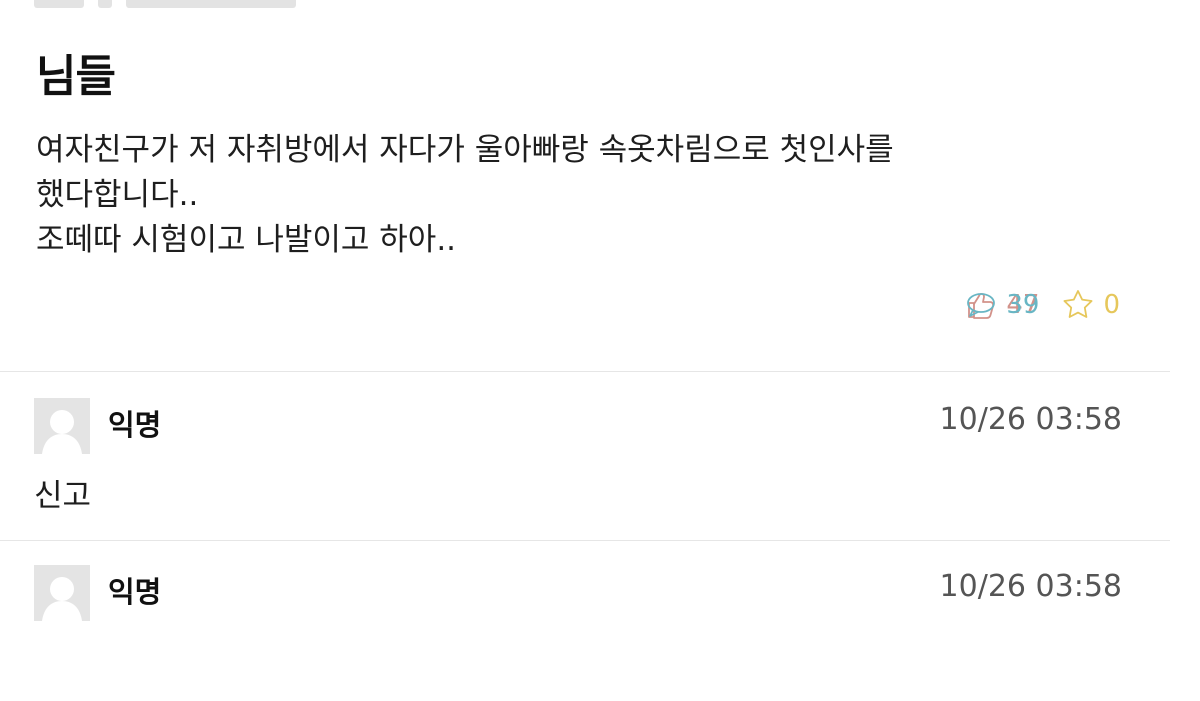  I want to click on comment-text: 신고, so click(63, 496).